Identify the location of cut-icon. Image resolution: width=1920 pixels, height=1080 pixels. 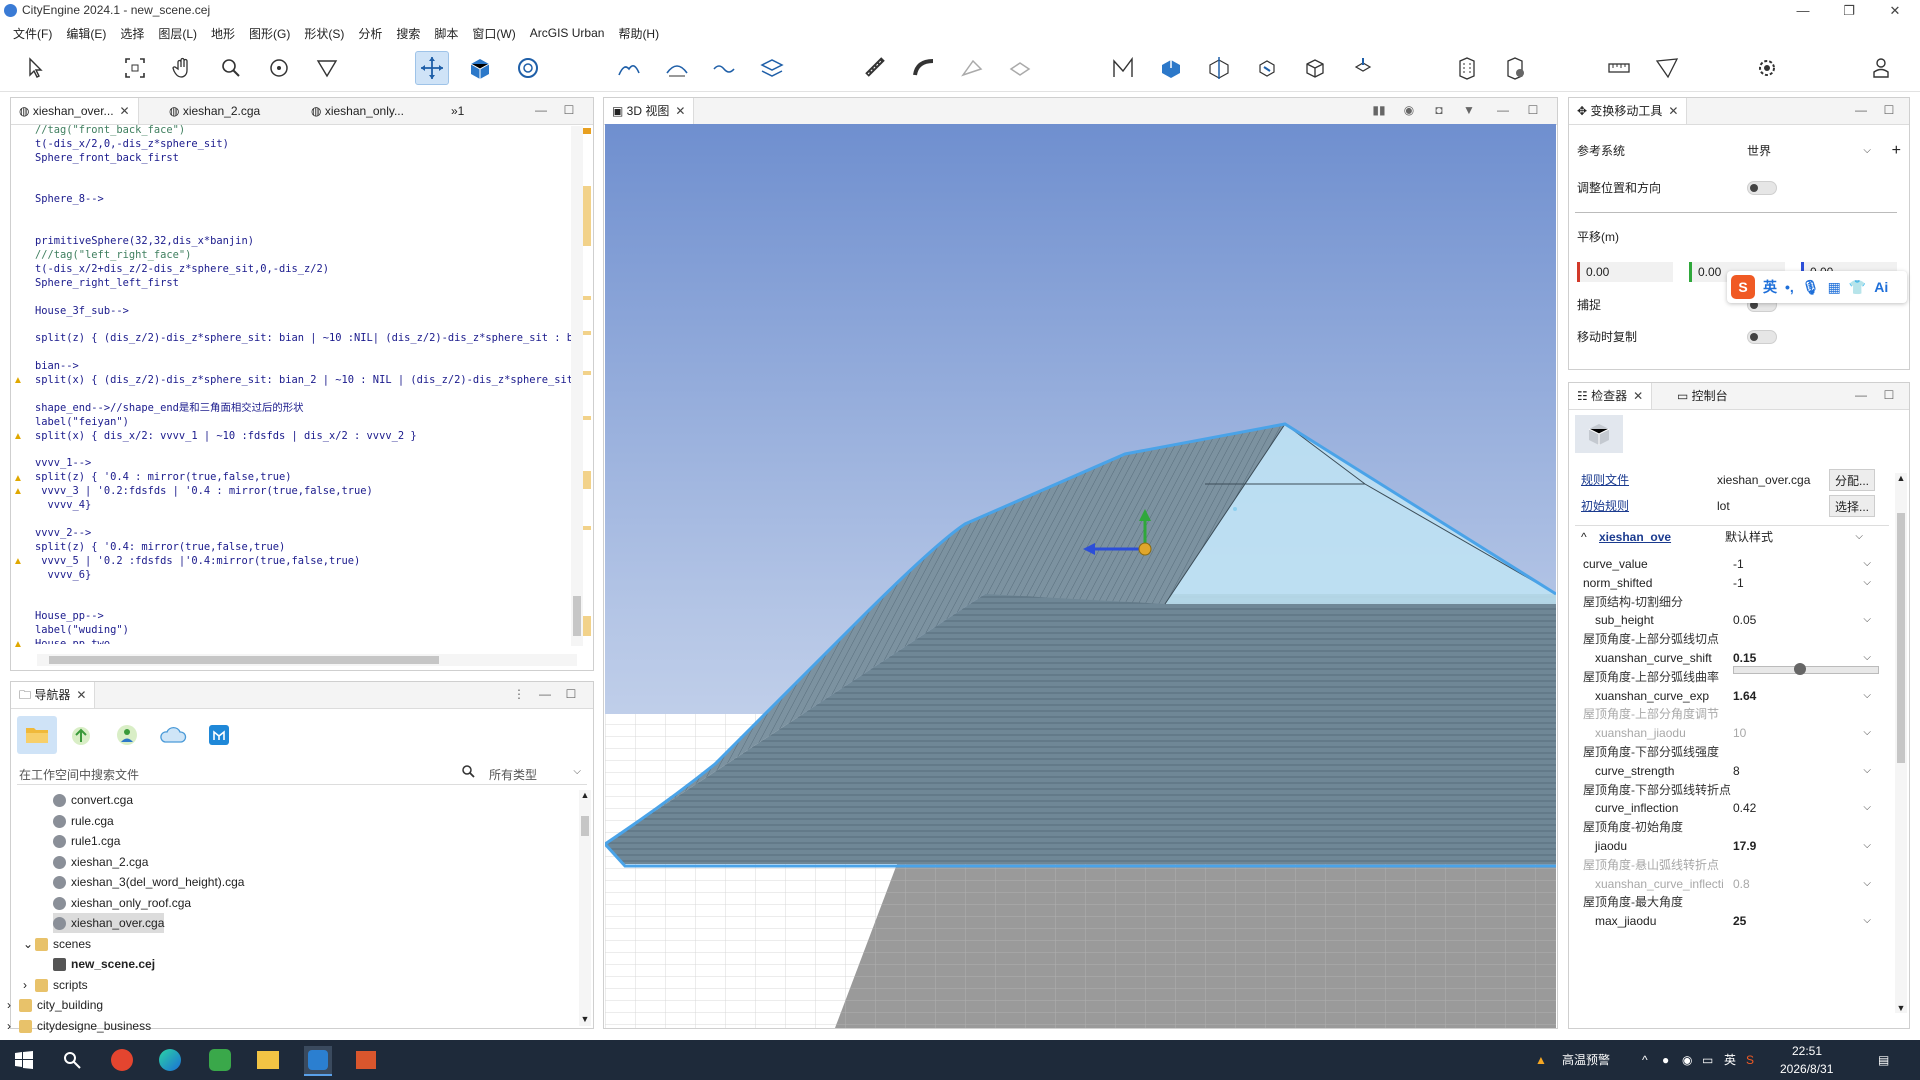
(1267, 68).